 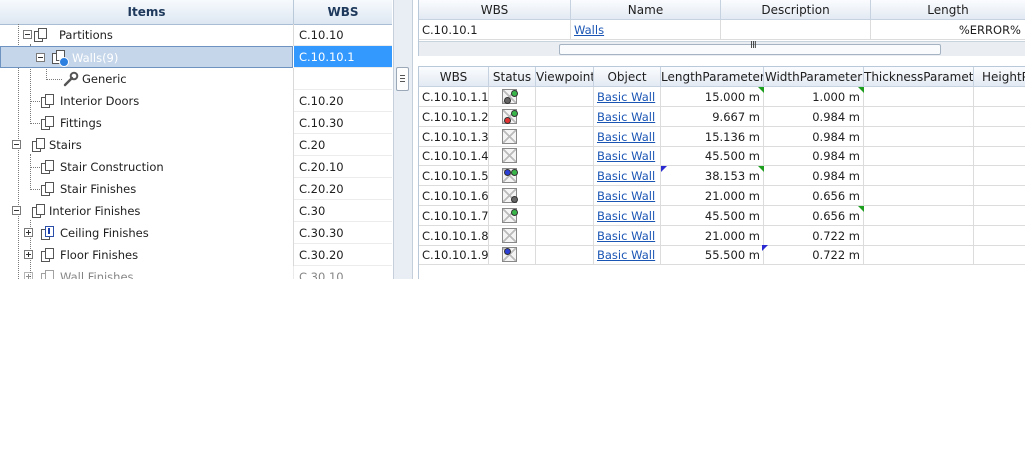 I want to click on row-length-cell: 9.667 m, so click(x=712, y=116).